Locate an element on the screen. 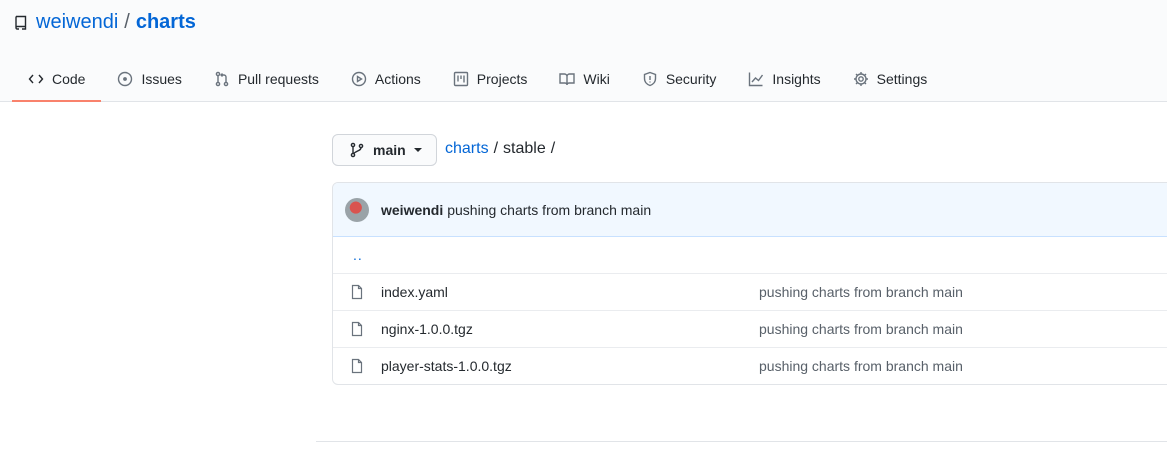  branch-select-button: main is located at coordinates (384, 150).